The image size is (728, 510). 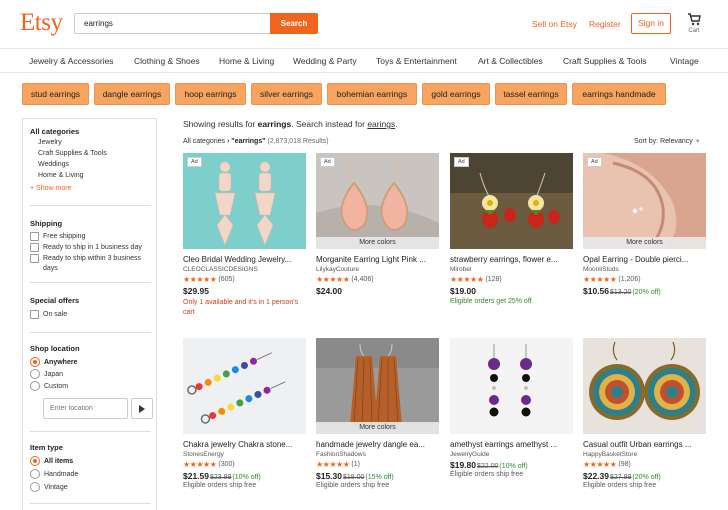 What do you see at coordinates (72, 153) in the screenshot?
I see `filter-category-craft-supplies: Craft Supplies & Tools` at bounding box center [72, 153].